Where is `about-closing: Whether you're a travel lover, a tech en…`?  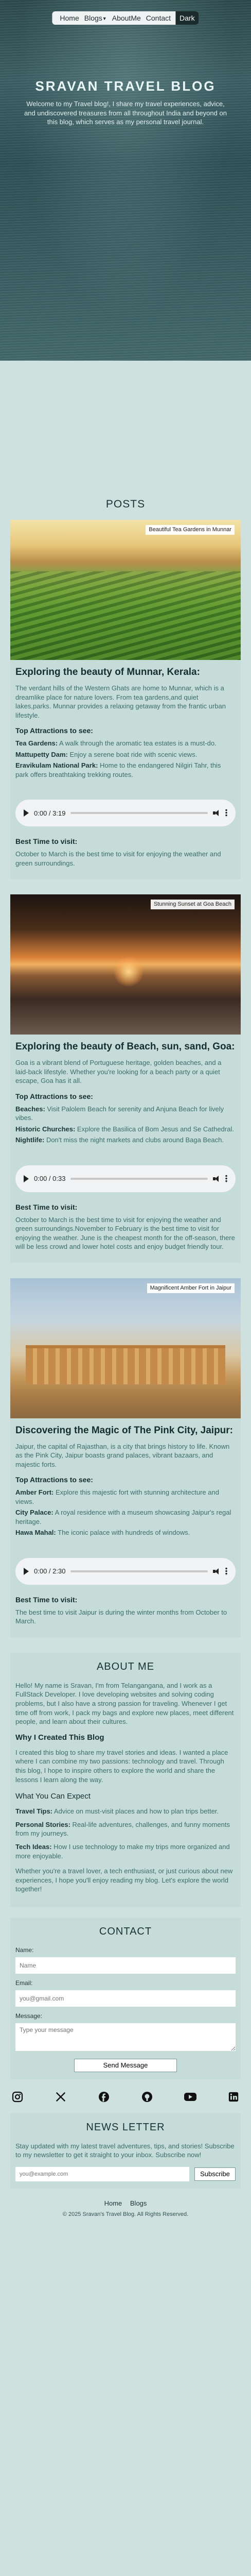
about-closing: Whether you're a travel lover, a tech en… is located at coordinates (124, 1880).